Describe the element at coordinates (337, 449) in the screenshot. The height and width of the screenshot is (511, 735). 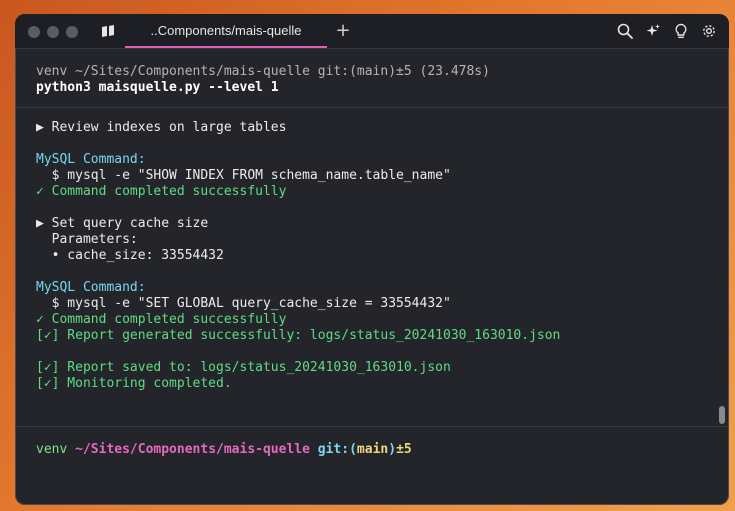
I see `prompt-git-prefix: git:(` at that location.